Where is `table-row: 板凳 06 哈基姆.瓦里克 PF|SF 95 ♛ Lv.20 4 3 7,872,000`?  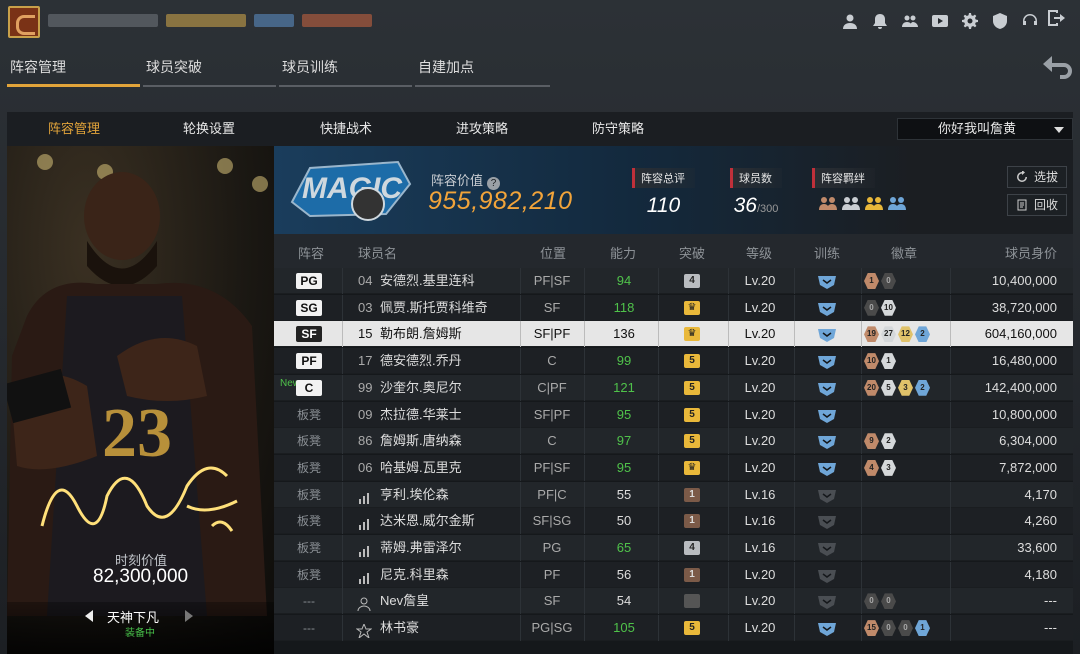
table-row: 板凳 06 哈基姆.瓦里克 PF|SF 95 ♛ Lv.20 4 3 7,872,000 is located at coordinates (673, 467).